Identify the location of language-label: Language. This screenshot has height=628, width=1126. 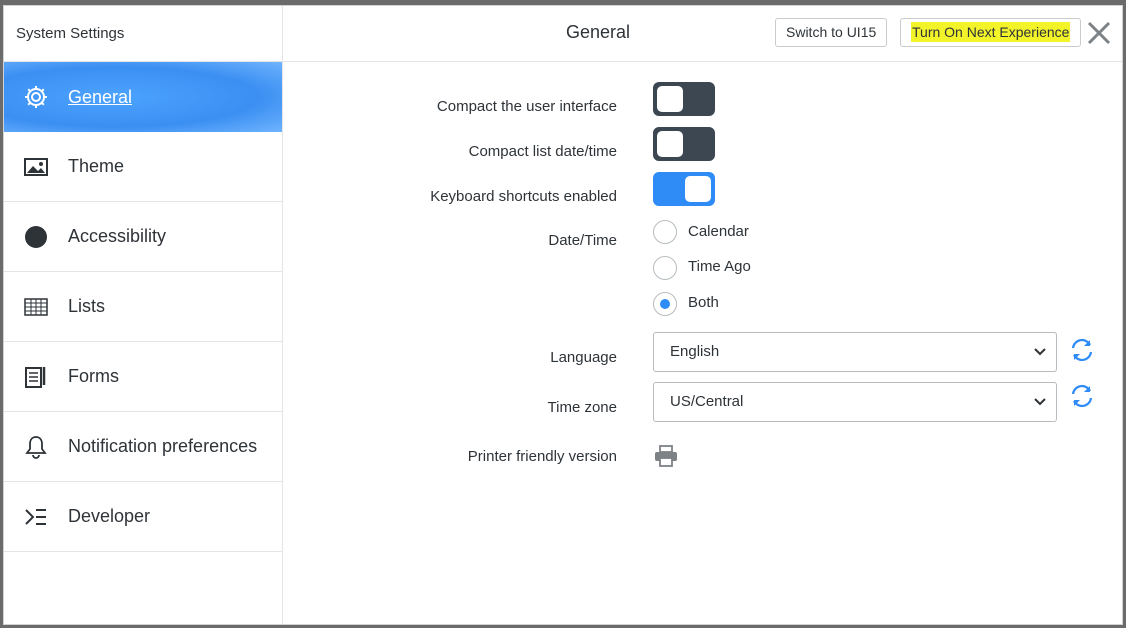
(583, 357).